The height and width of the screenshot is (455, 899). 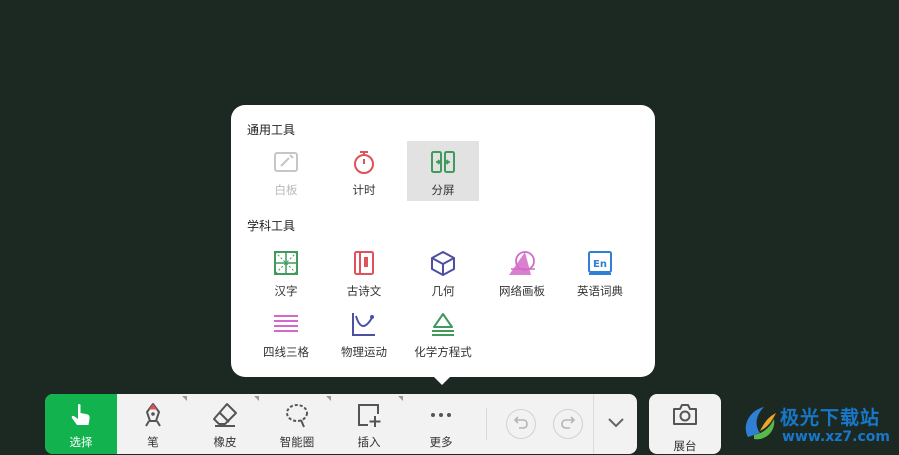 What do you see at coordinates (522, 291) in the screenshot?
I see `tool-network-board-label: 网络画板` at bounding box center [522, 291].